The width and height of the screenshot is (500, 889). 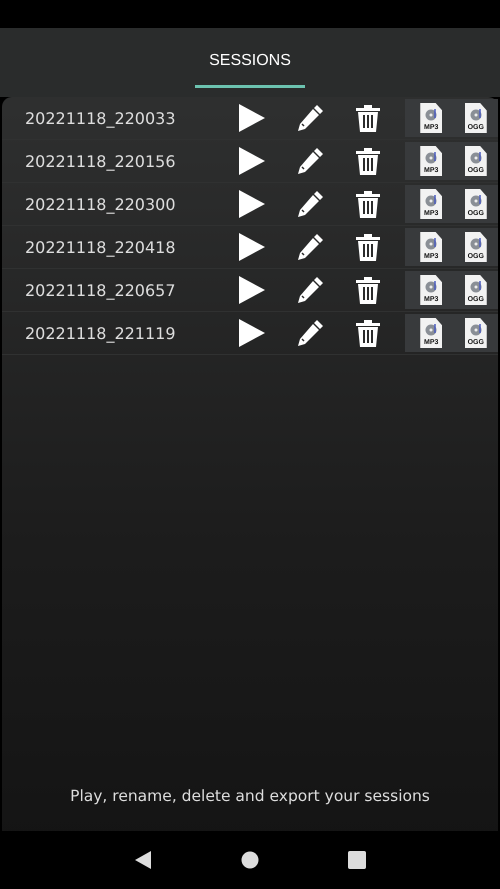 What do you see at coordinates (112, 118) in the screenshot?
I see `session-name: 20221118_220033` at bounding box center [112, 118].